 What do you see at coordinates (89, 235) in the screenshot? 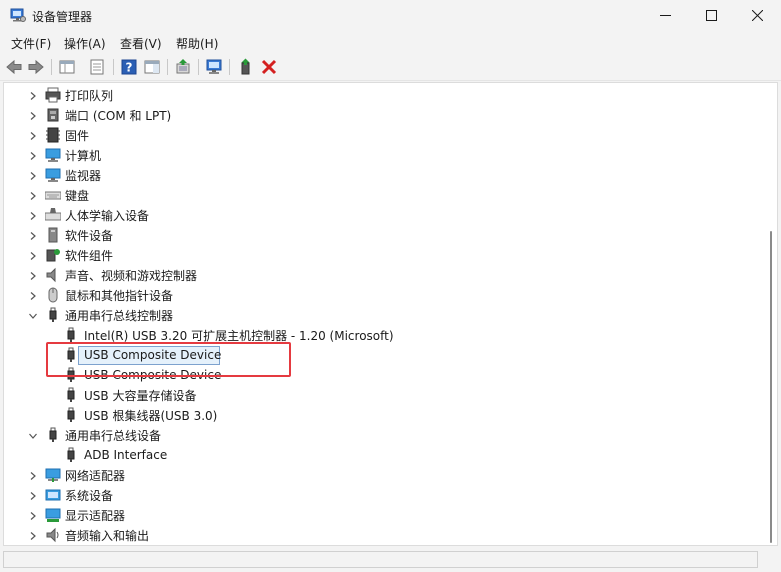
I see `tree-row-label: 软件设备` at bounding box center [89, 235].